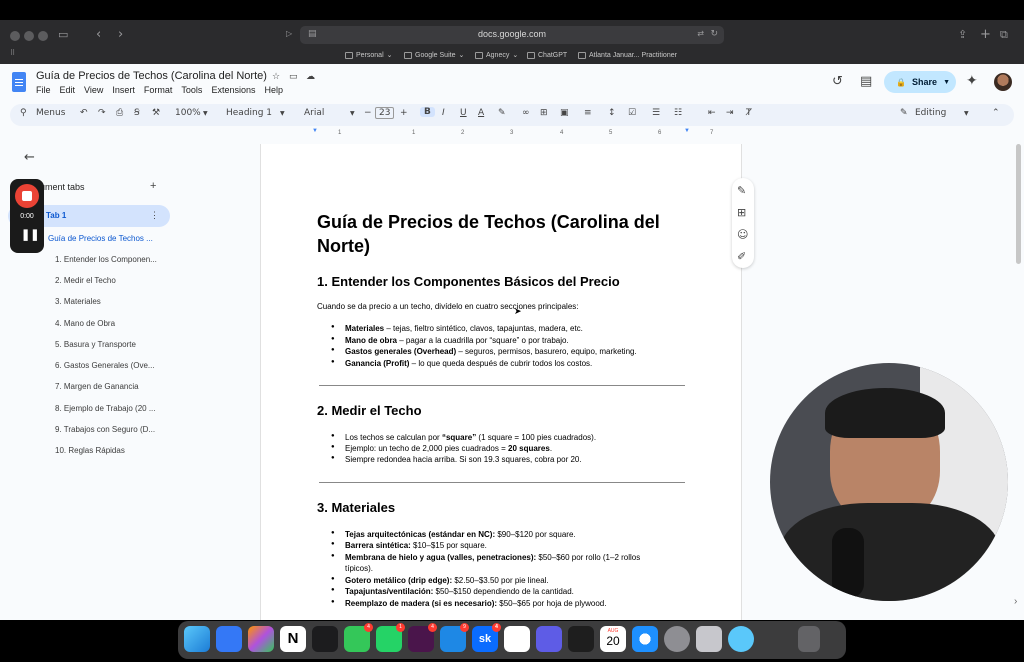 Image resolution: width=1024 pixels, height=662 pixels. What do you see at coordinates (43, 90) in the screenshot?
I see `menu-file: File` at bounding box center [43, 90].